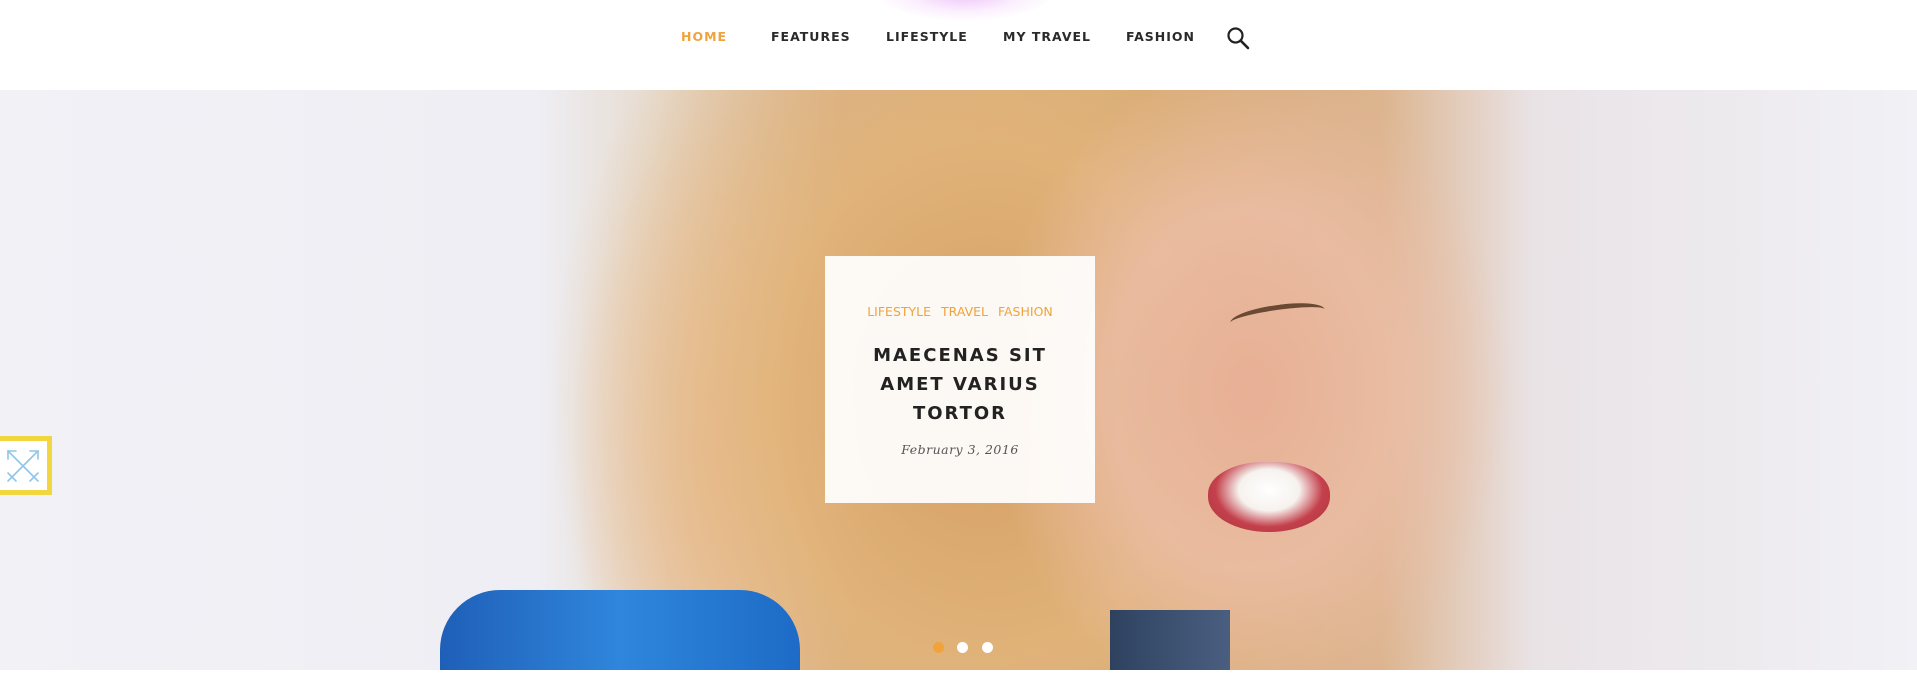  I want to click on category-link-fashion: FASHION, so click(1025, 311).